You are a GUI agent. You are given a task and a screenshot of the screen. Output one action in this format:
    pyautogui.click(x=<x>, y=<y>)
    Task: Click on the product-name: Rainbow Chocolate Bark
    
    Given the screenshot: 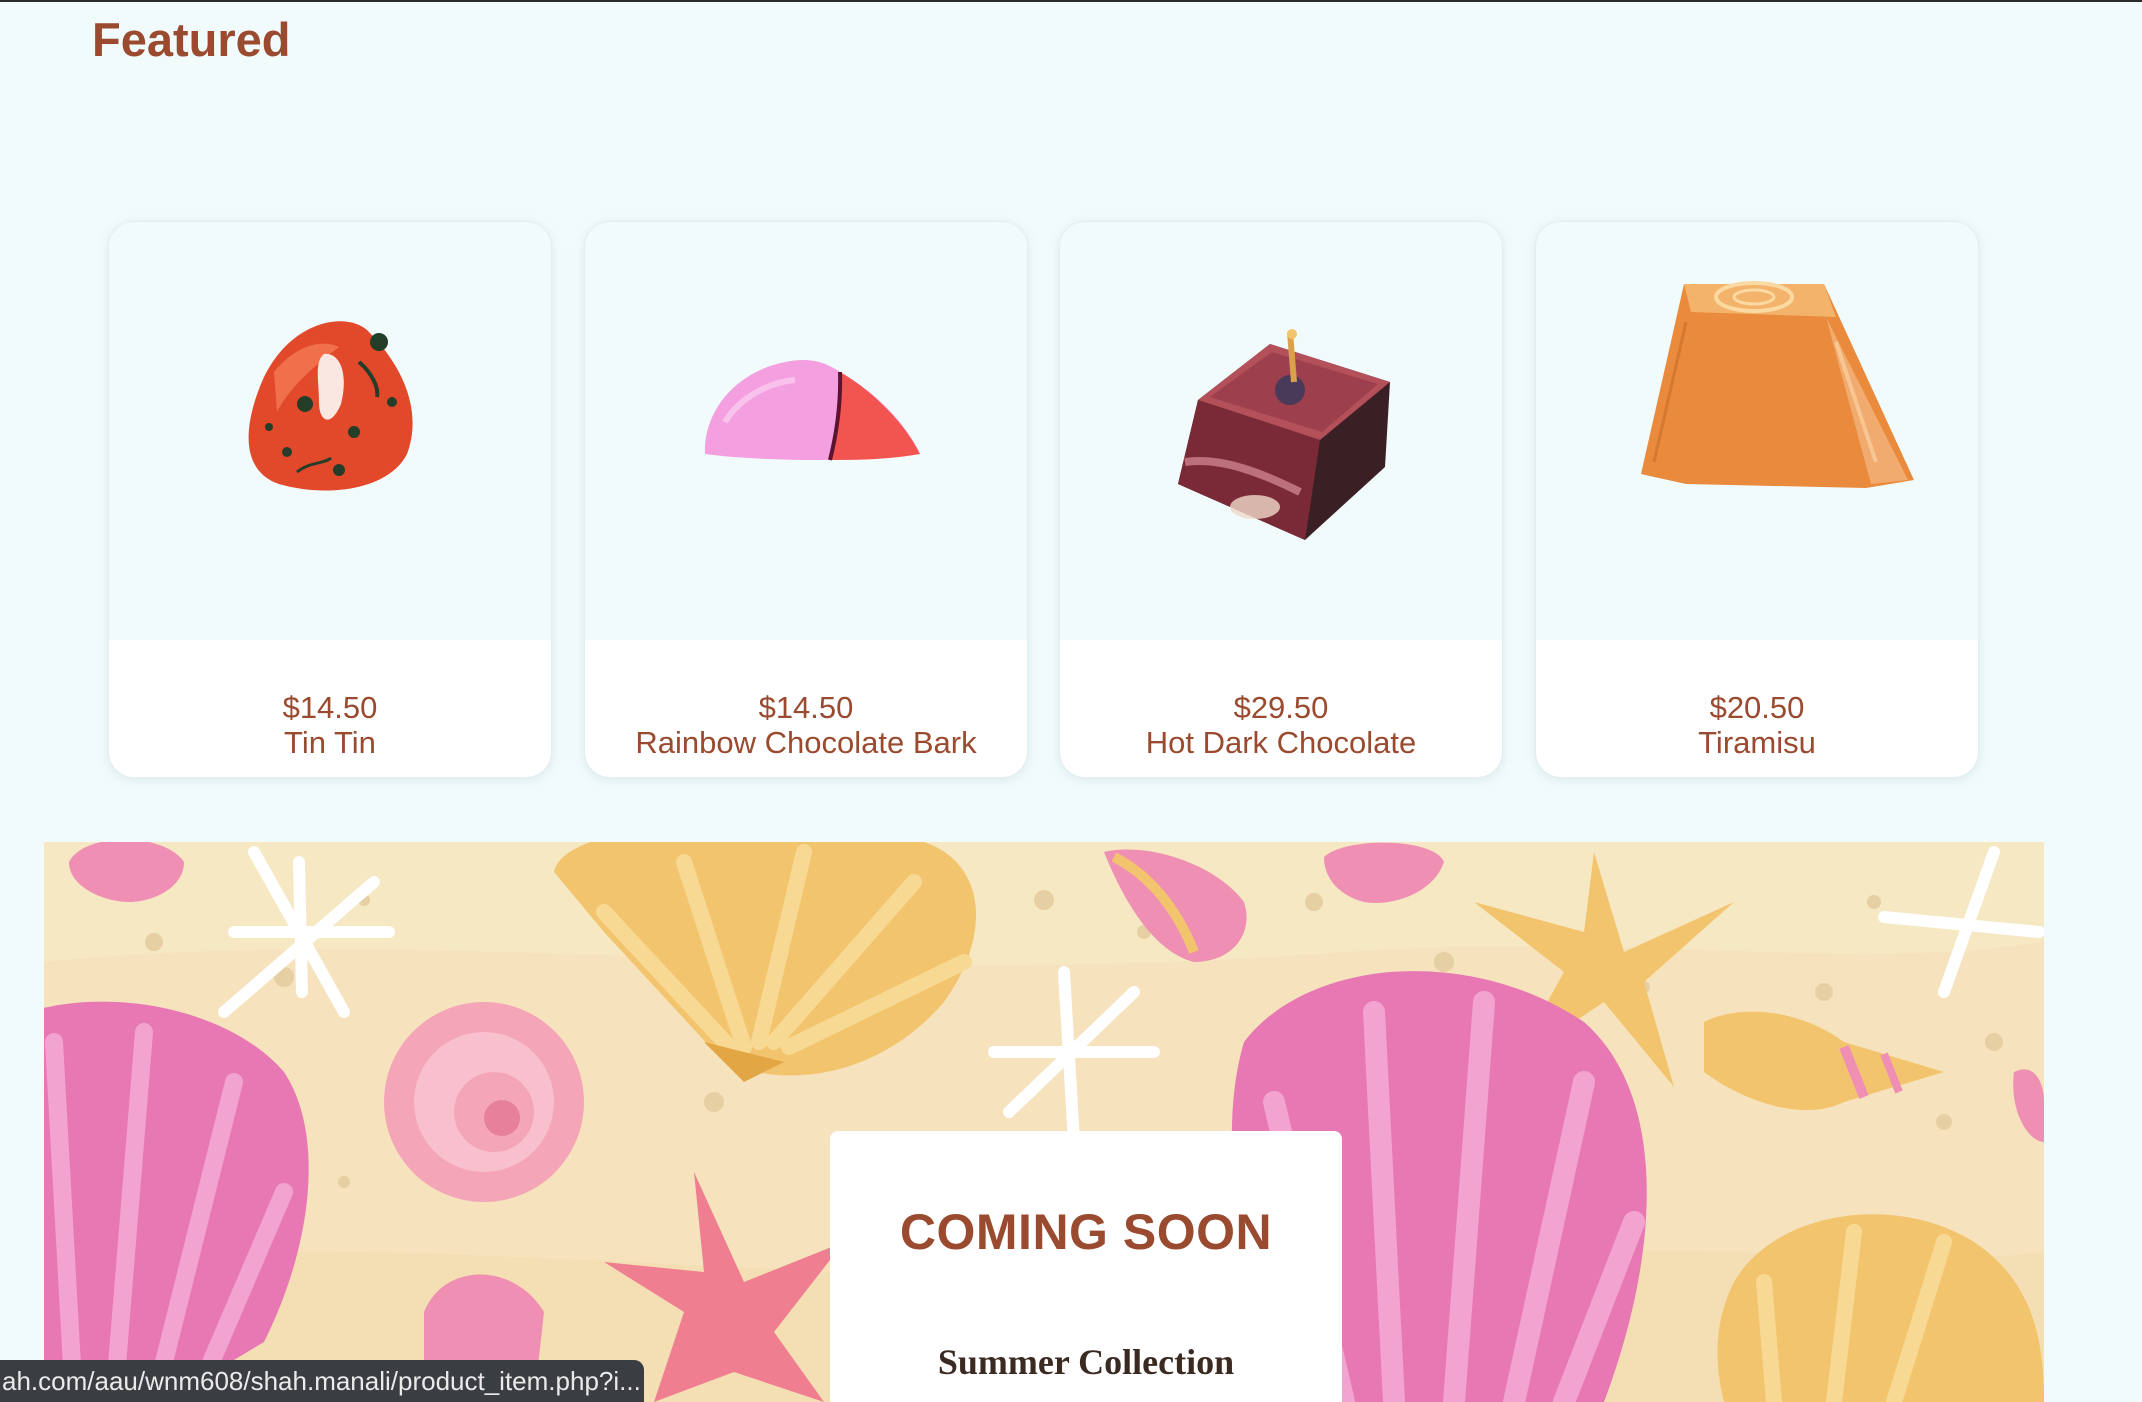 What is the action you would take?
    pyautogui.click(x=806, y=743)
    